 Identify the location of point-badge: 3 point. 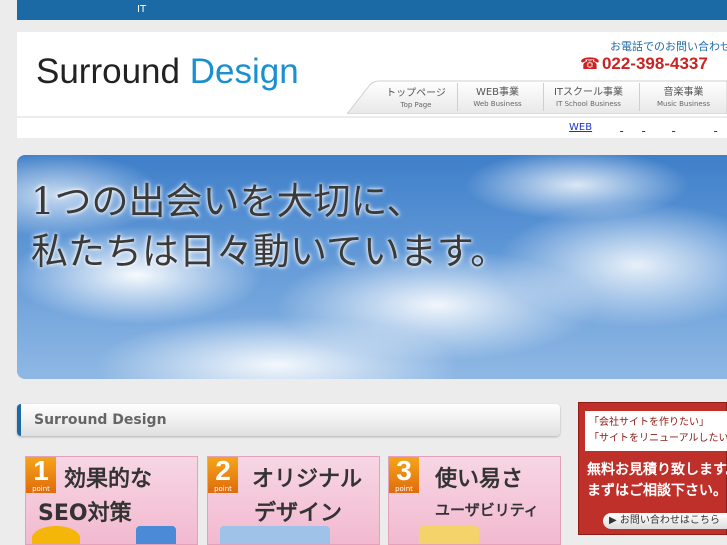
(404, 475).